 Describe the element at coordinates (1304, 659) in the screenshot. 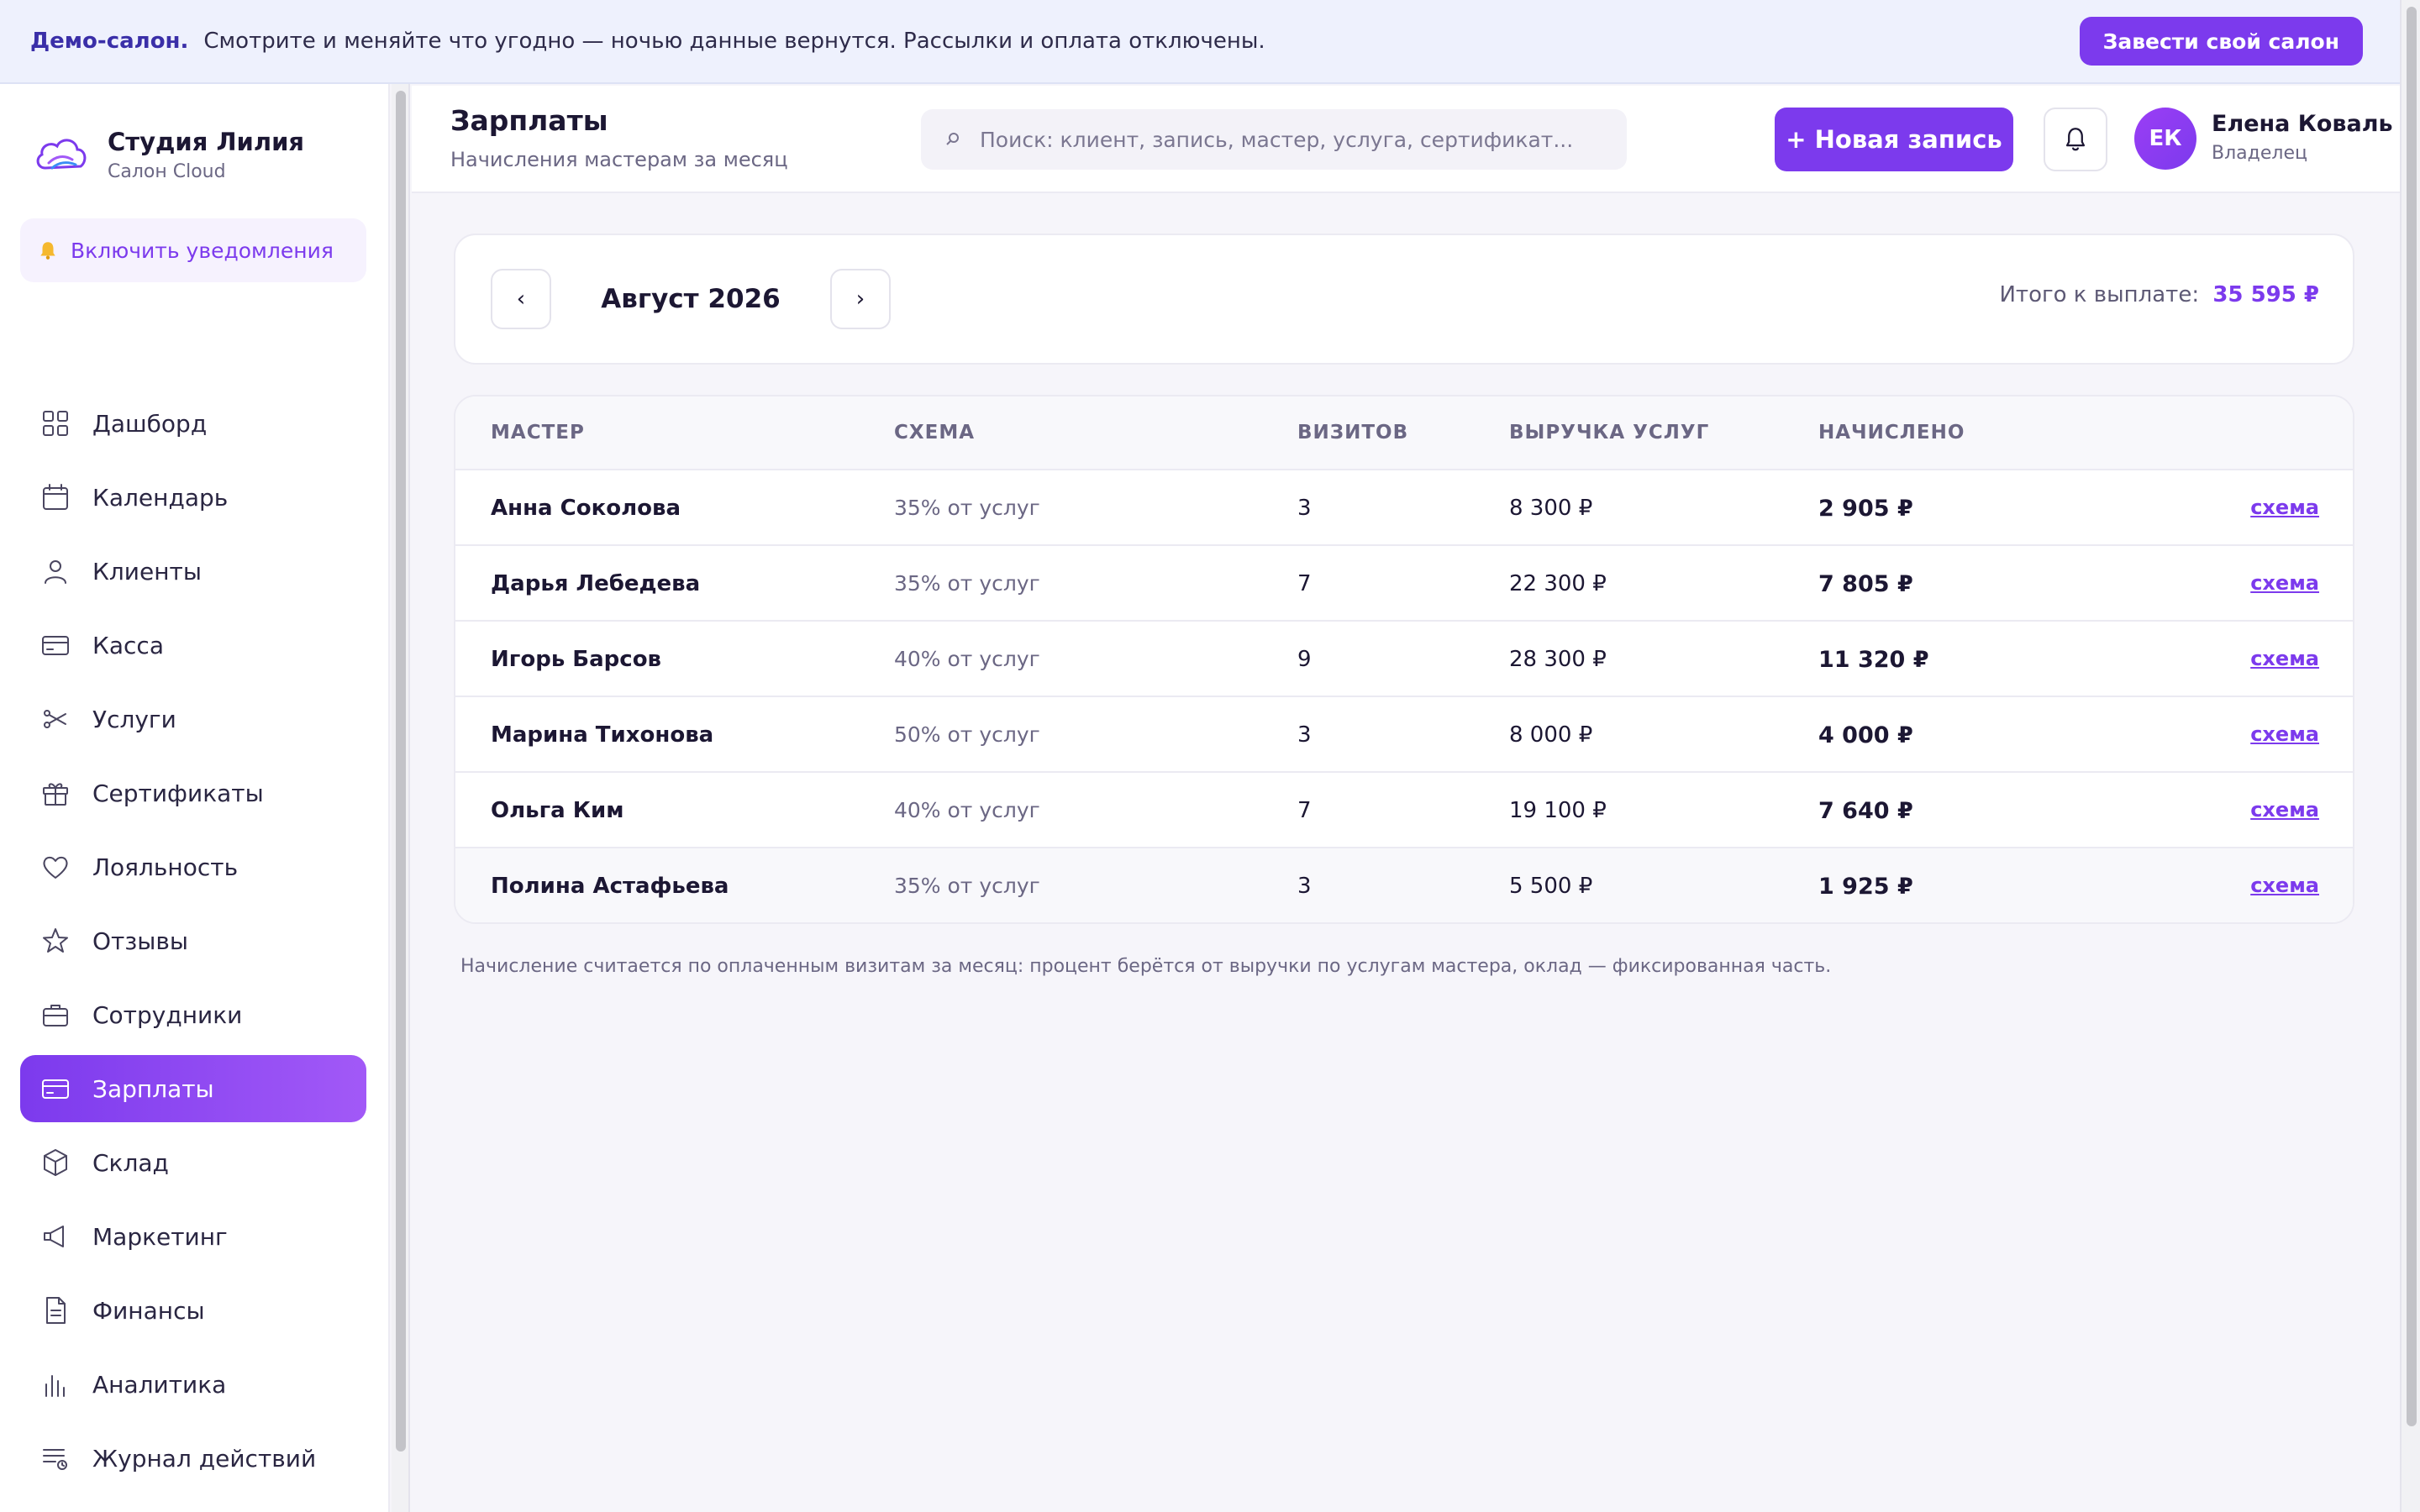

I see `visits-count: 9` at that location.